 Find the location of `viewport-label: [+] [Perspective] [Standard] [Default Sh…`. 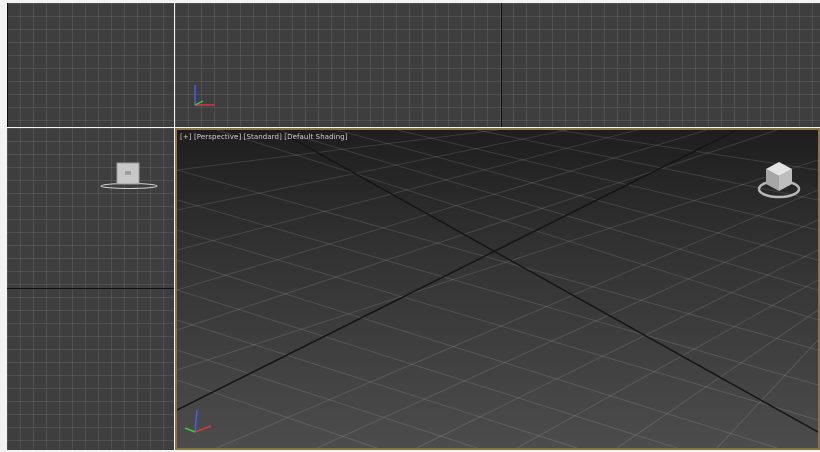

viewport-label: [+] [Perspective] [Standard] [Default Sh… is located at coordinates (264, 137).